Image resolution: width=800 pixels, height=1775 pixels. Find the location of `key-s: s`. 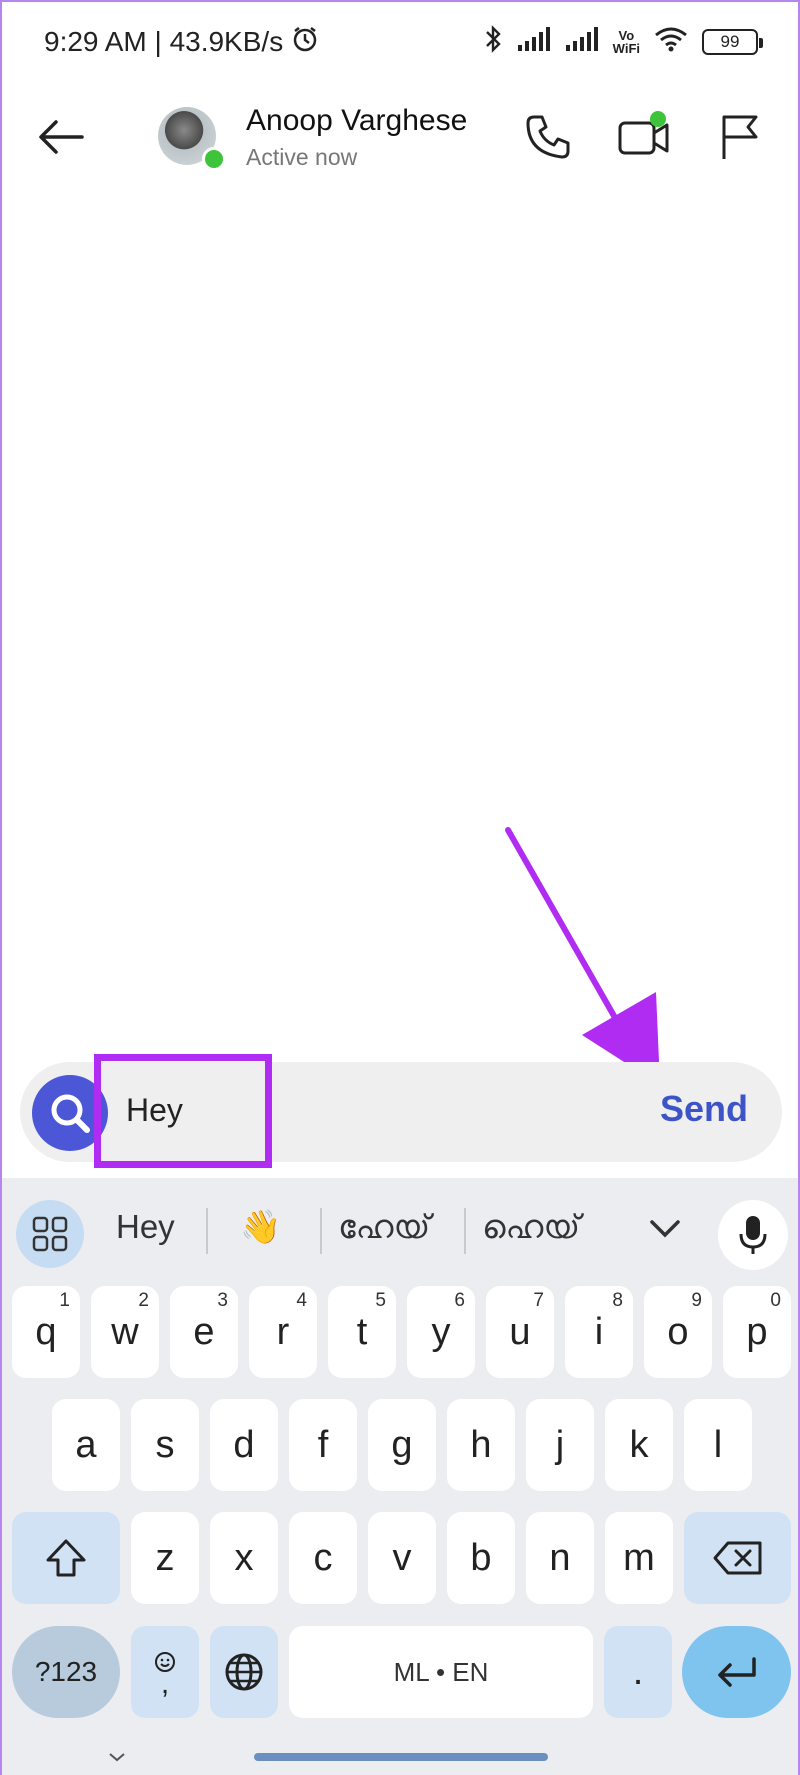

key-s: s is located at coordinates (165, 1445).